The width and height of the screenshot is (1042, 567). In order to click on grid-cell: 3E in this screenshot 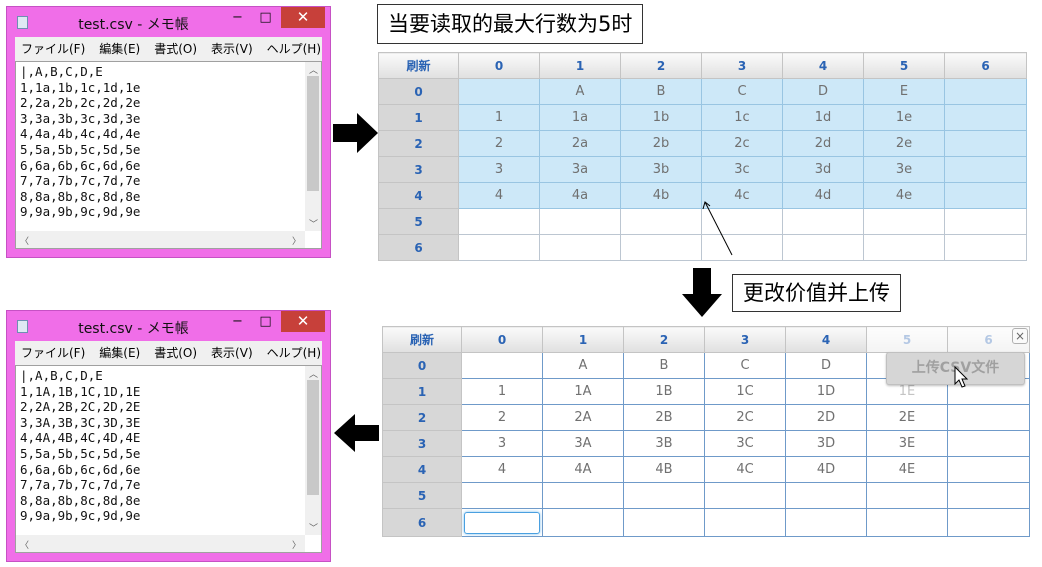, I will do `click(907, 443)`.